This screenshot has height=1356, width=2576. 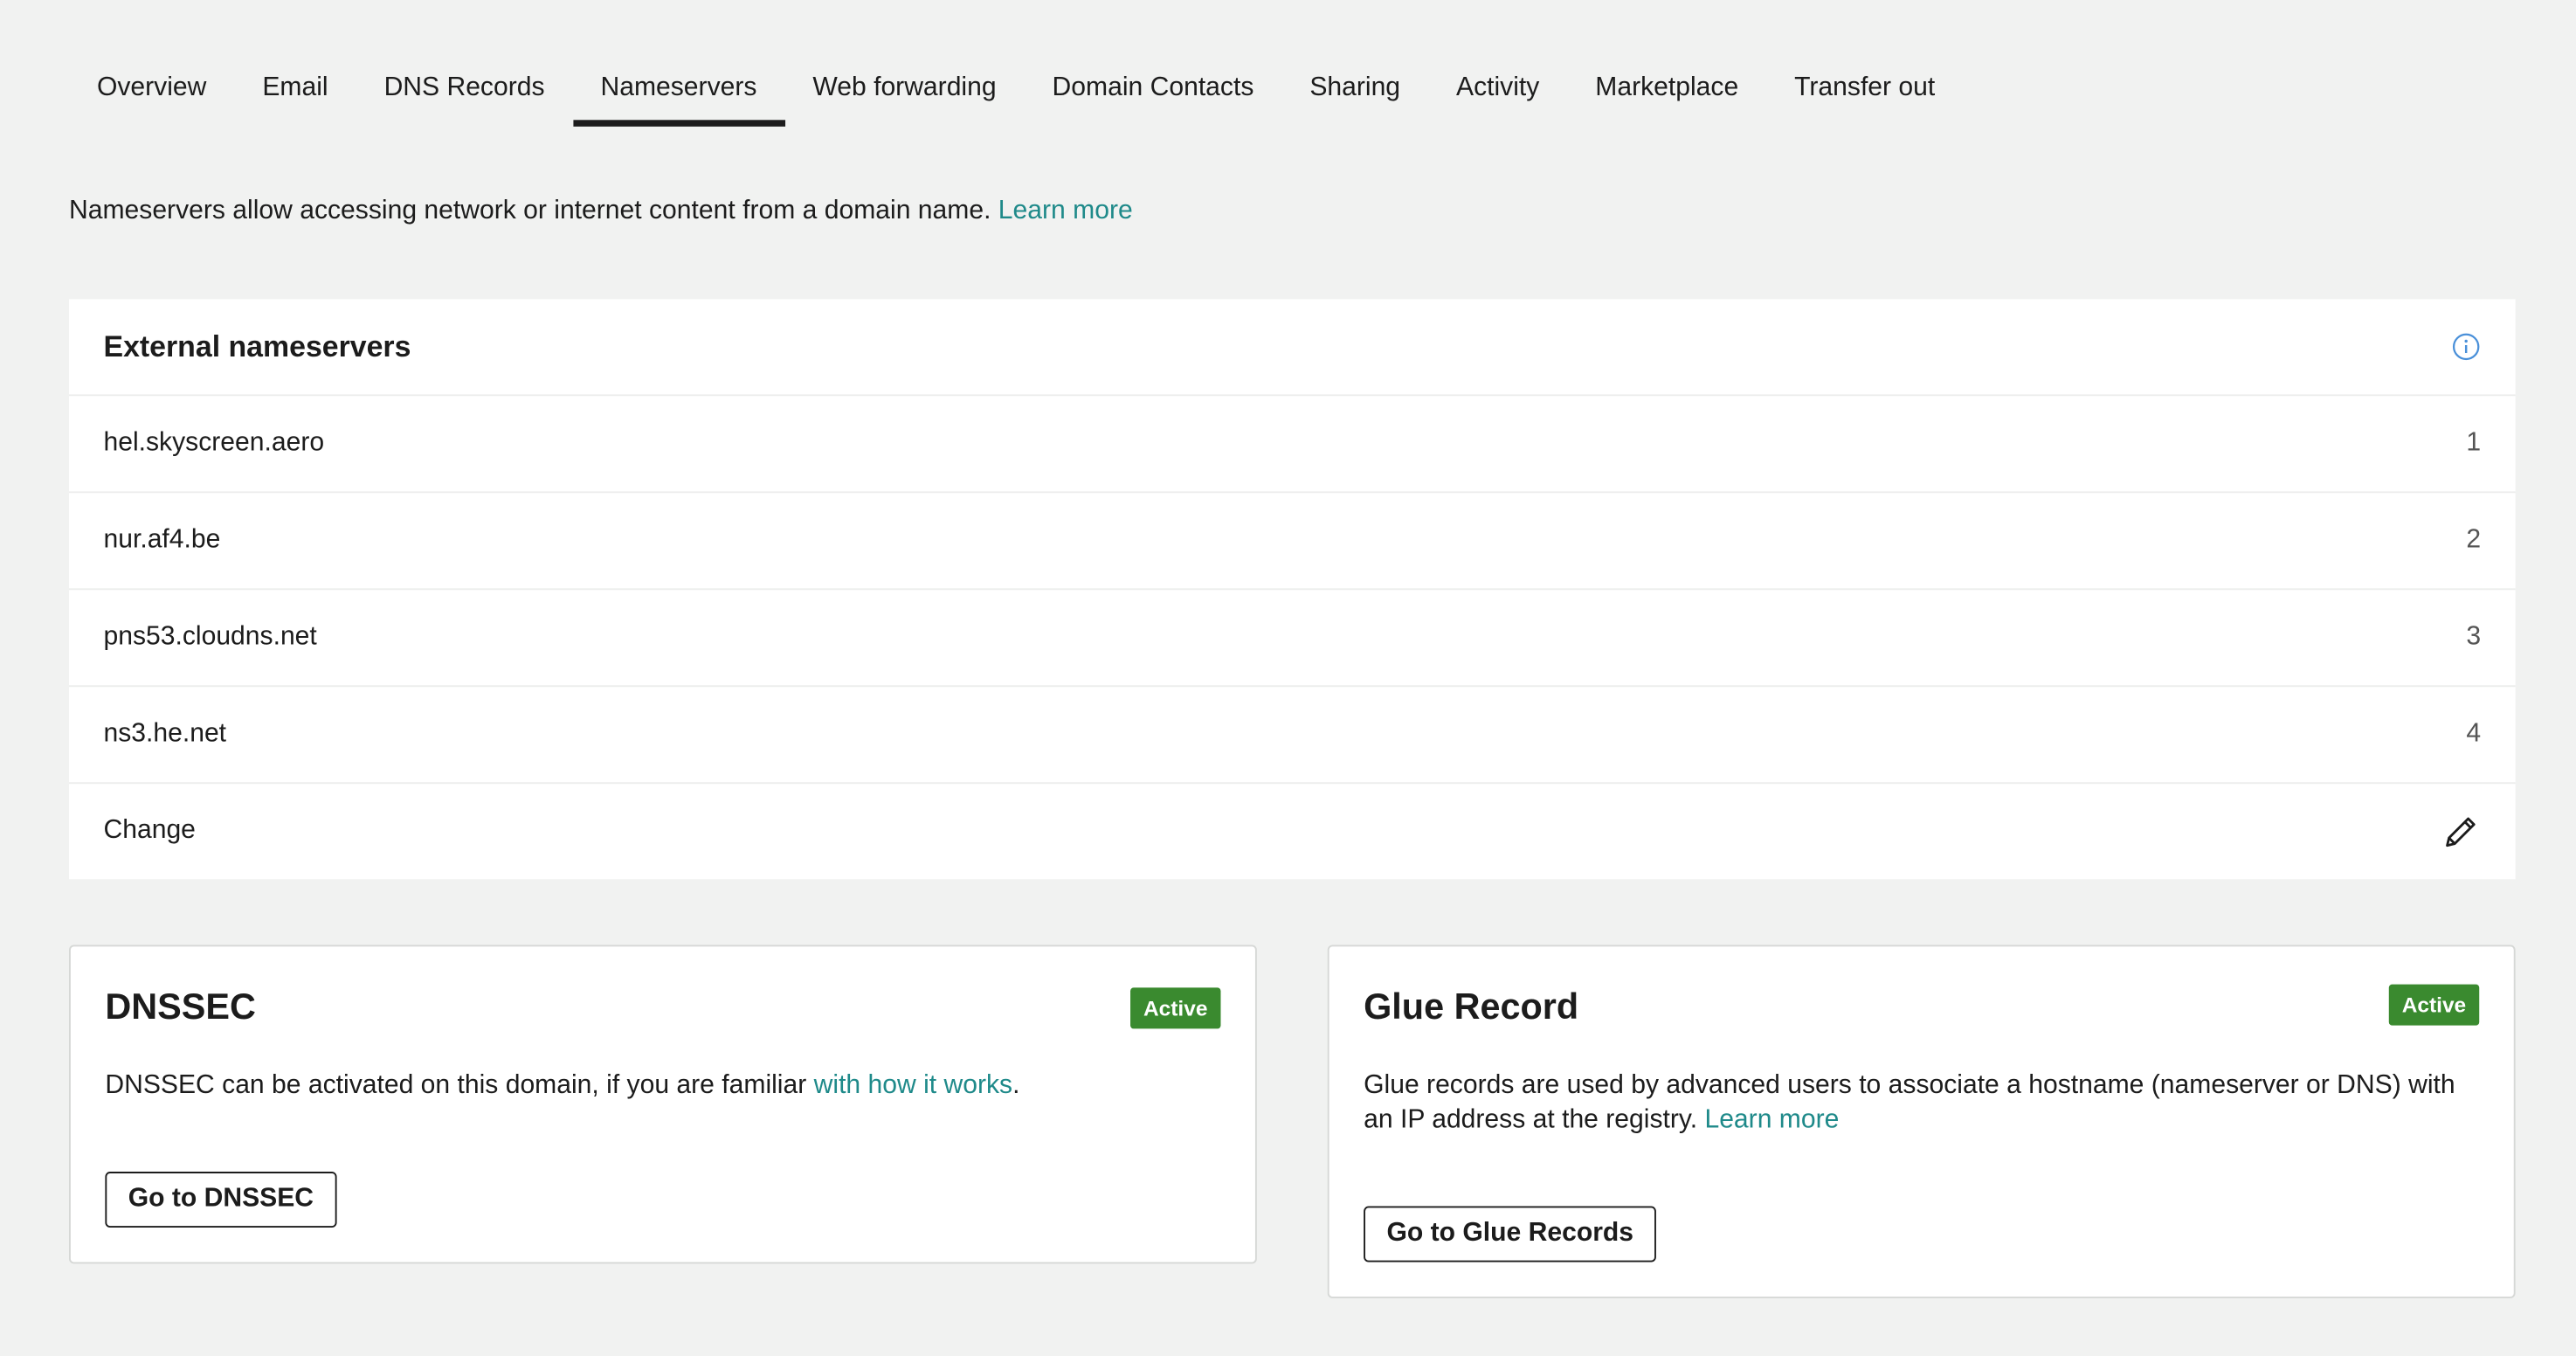 What do you see at coordinates (149, 832) in the screenshot?
I see `change-nameservers-label: Change` at bounding box center [149, 832].